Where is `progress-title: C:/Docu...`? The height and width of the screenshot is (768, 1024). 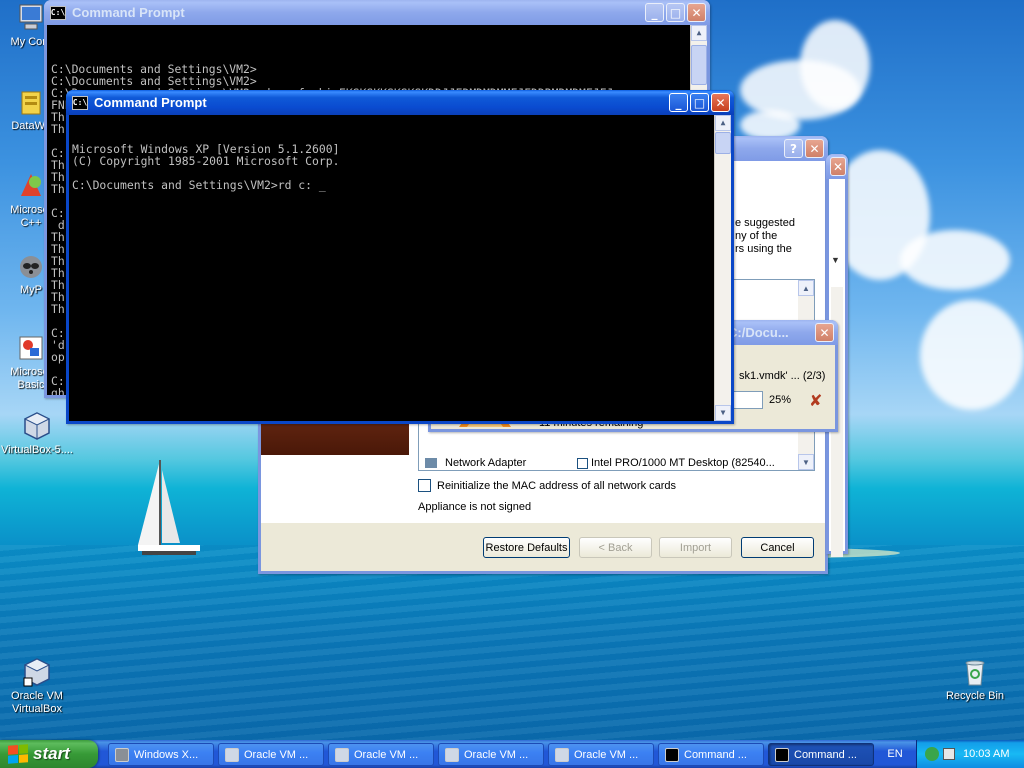 progress-title: C:/Docu... is located at coordinates (758, 332).